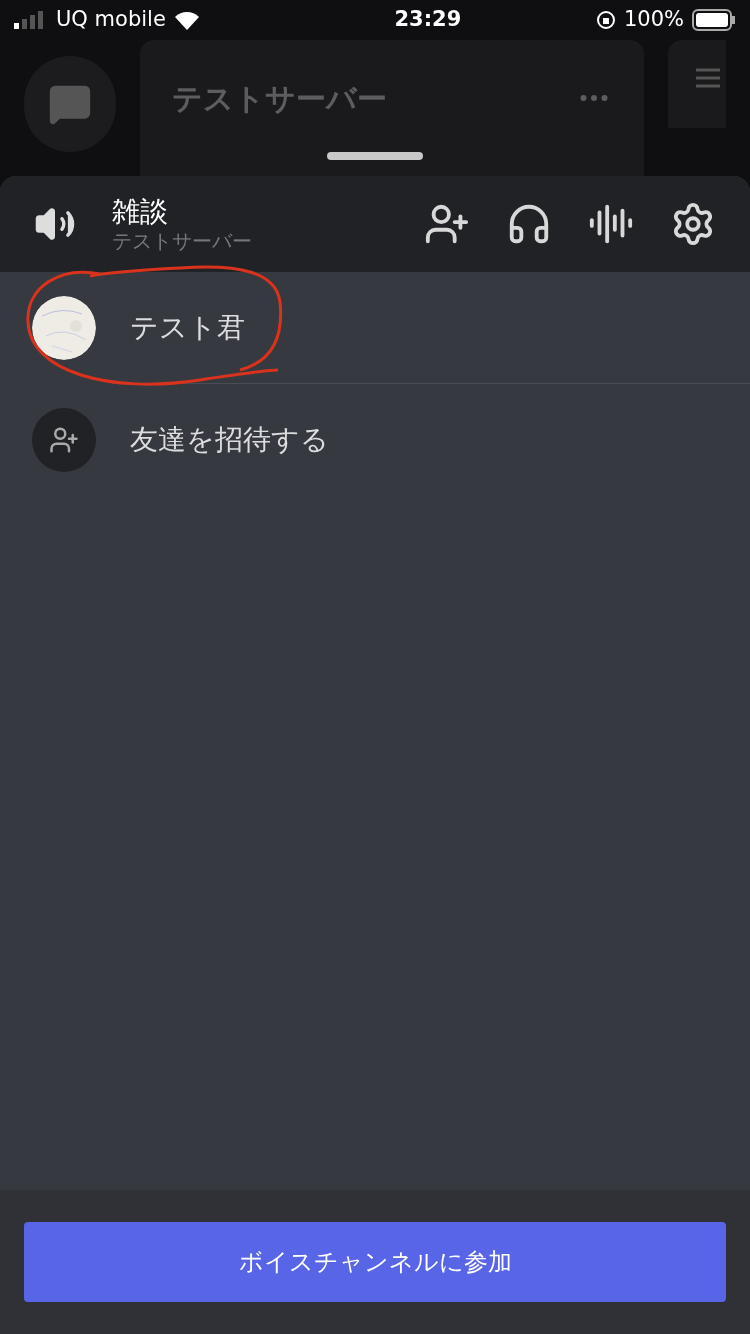 Image resolution: width=750 pixels, height=1334 pixels. What do you see at coordinates (428, 20) in the screenshot?
I see `clock: 23:29` at bounding box center [428, 20].